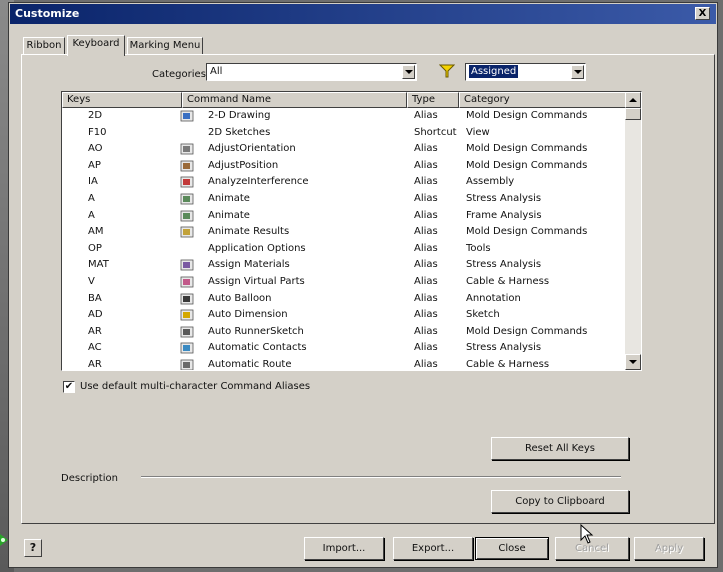  Describe the element at coordinates (187, 232) in the screenshot. I see `animate-results-icon` at that location.